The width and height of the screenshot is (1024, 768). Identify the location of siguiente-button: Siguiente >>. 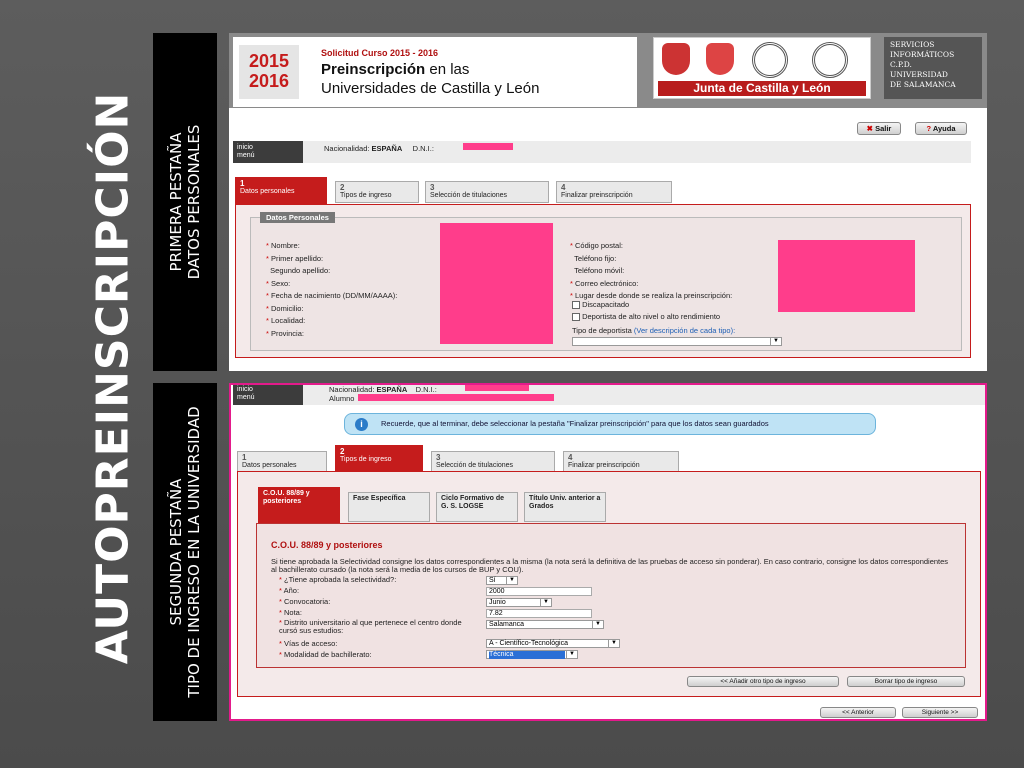
(940, 712).